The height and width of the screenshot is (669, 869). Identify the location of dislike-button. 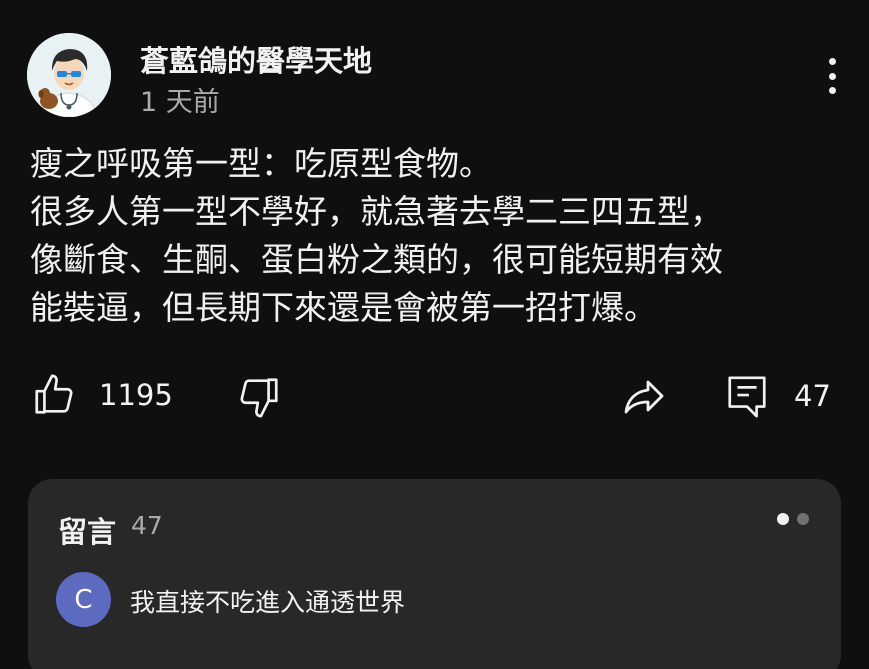
(259, 397).